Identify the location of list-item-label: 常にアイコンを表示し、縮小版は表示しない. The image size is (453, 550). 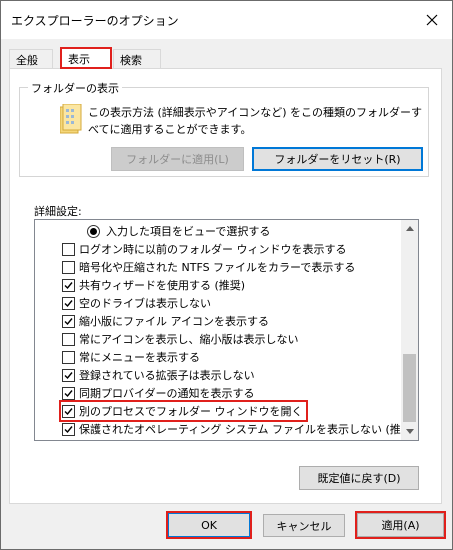
(189, 339).